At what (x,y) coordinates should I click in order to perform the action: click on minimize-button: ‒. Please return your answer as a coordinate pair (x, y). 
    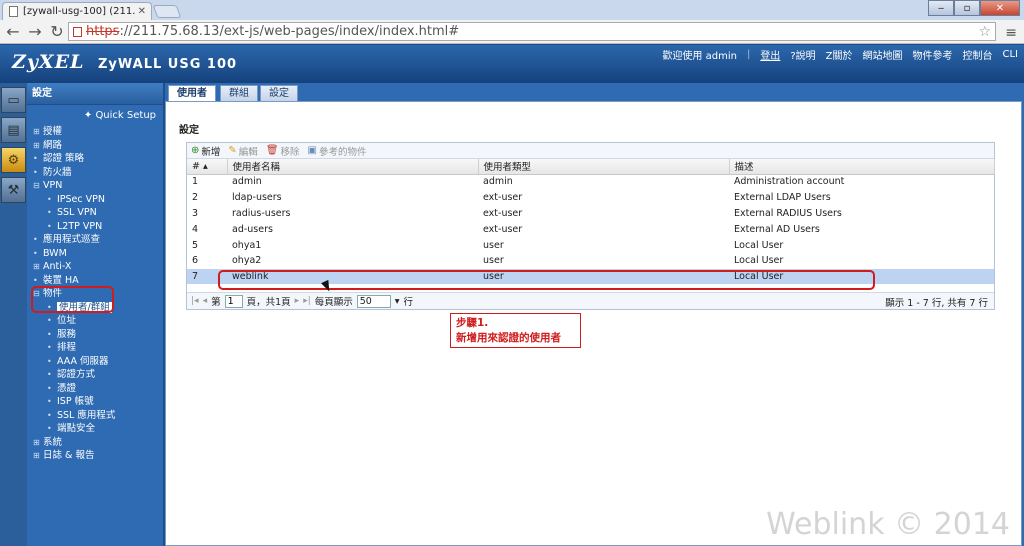
    Looking at the image, I should click on (941, 8).